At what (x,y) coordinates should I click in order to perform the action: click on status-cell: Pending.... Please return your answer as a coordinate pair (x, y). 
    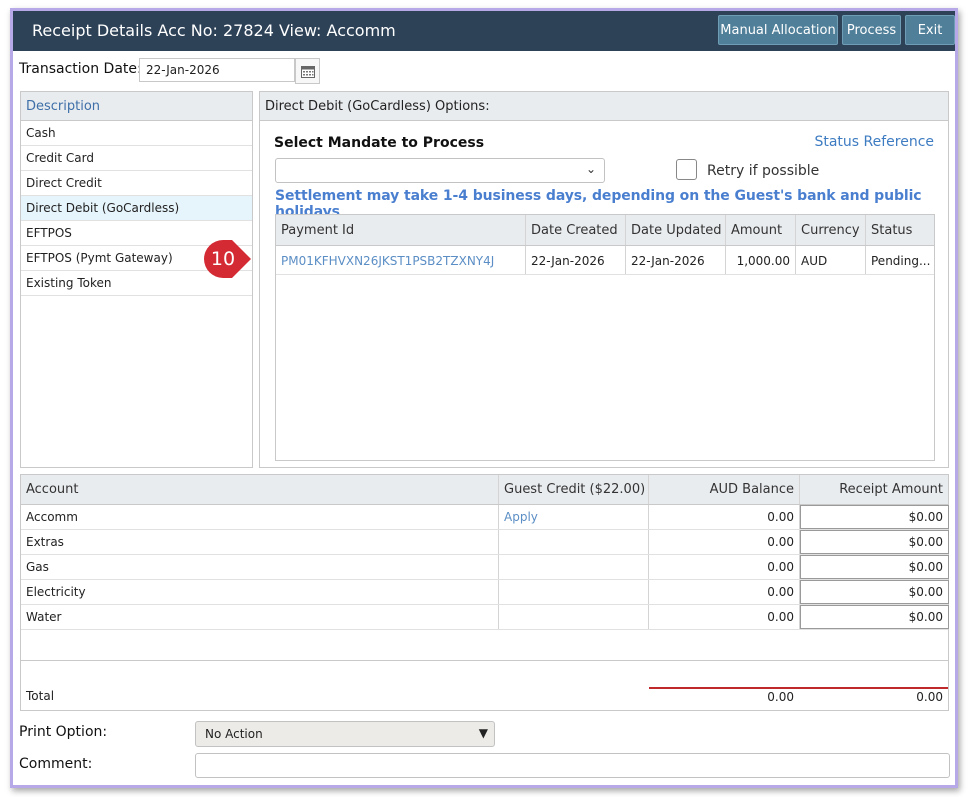
    Looking at the image, I should click on (901, 261).